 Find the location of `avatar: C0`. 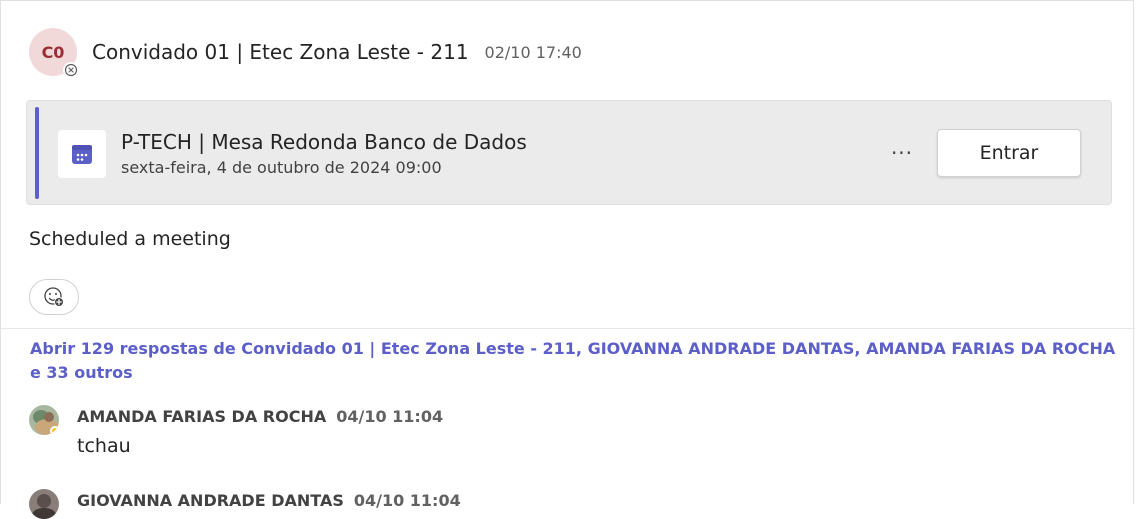

avatar: C0 is located at coordinates (54, 53).